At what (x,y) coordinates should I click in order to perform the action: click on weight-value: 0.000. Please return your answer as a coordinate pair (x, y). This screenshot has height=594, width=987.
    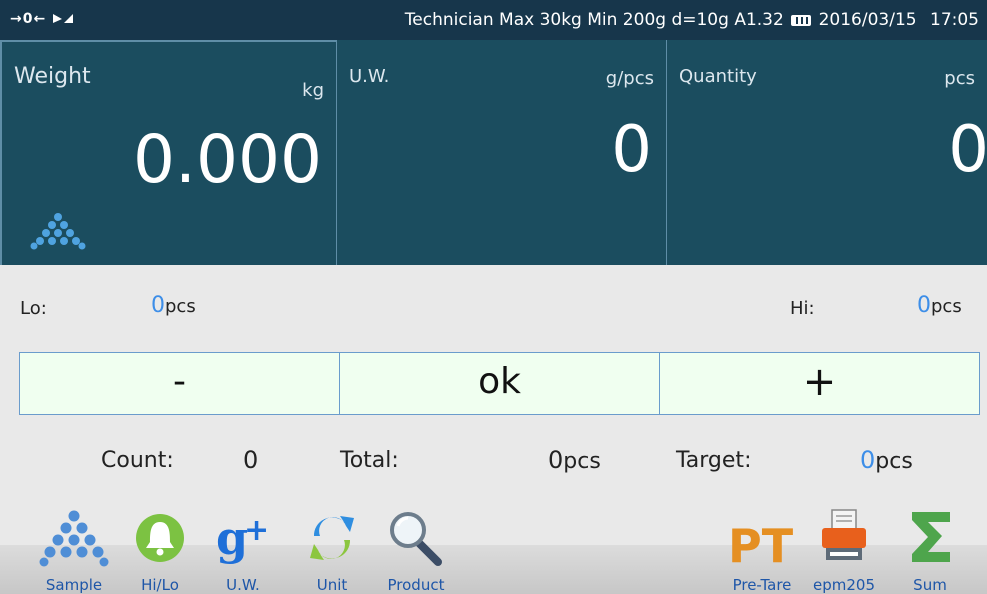
    Looking at the image, I should click on (227, 159).